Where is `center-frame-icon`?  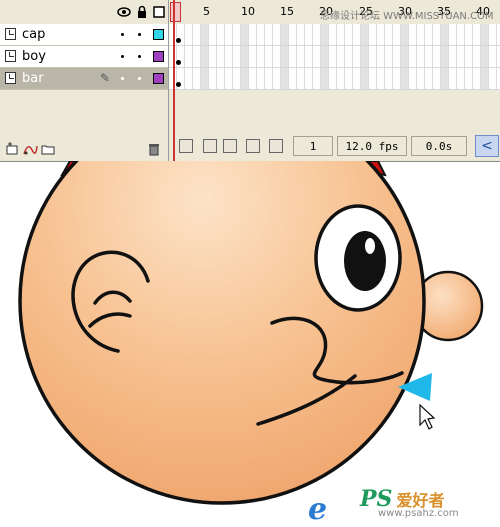
center-frame-icon is located at coordinates (186, 146).